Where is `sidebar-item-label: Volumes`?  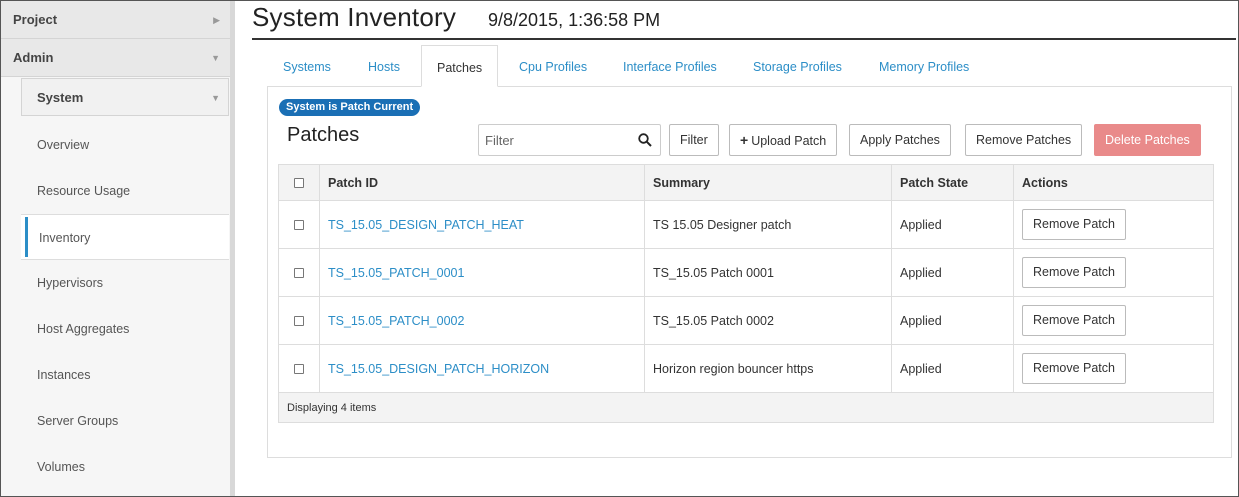
sidebar-item-label: Volumes is located at coordinates (61, 467).